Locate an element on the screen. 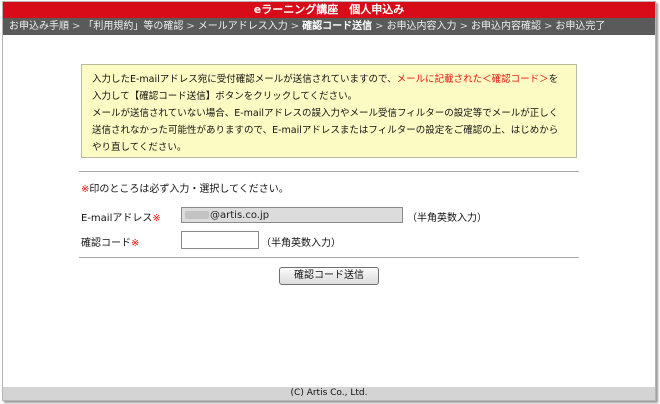  step-item: お申込み手順 is located at coordinates (39, 26).